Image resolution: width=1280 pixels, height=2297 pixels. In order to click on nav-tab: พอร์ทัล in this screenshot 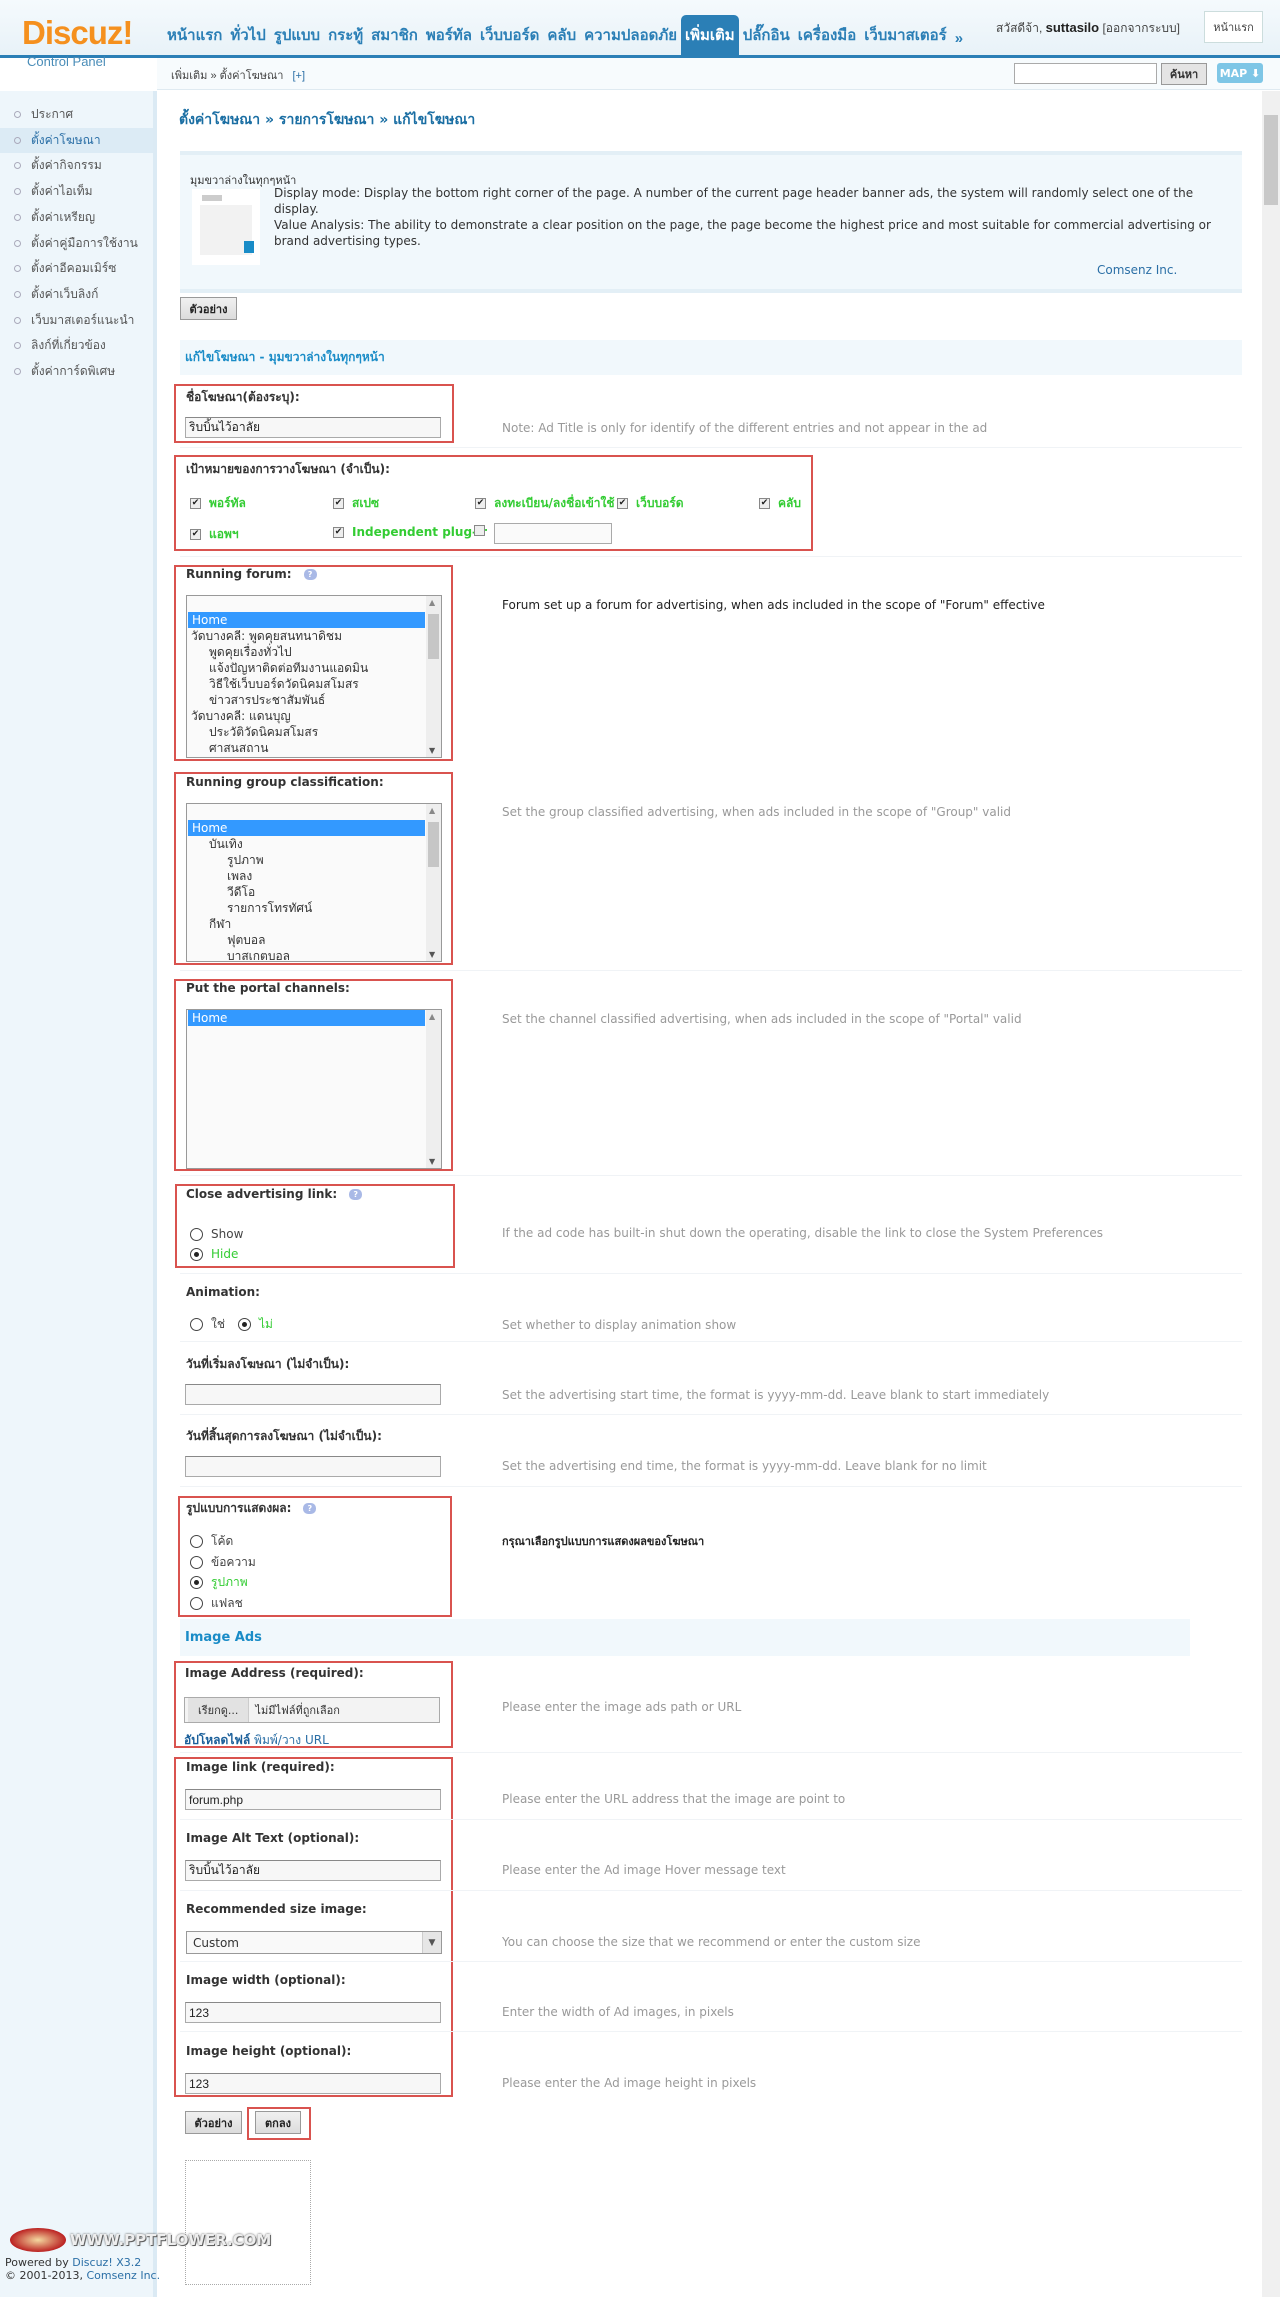, I will do `click(449, 35)`.